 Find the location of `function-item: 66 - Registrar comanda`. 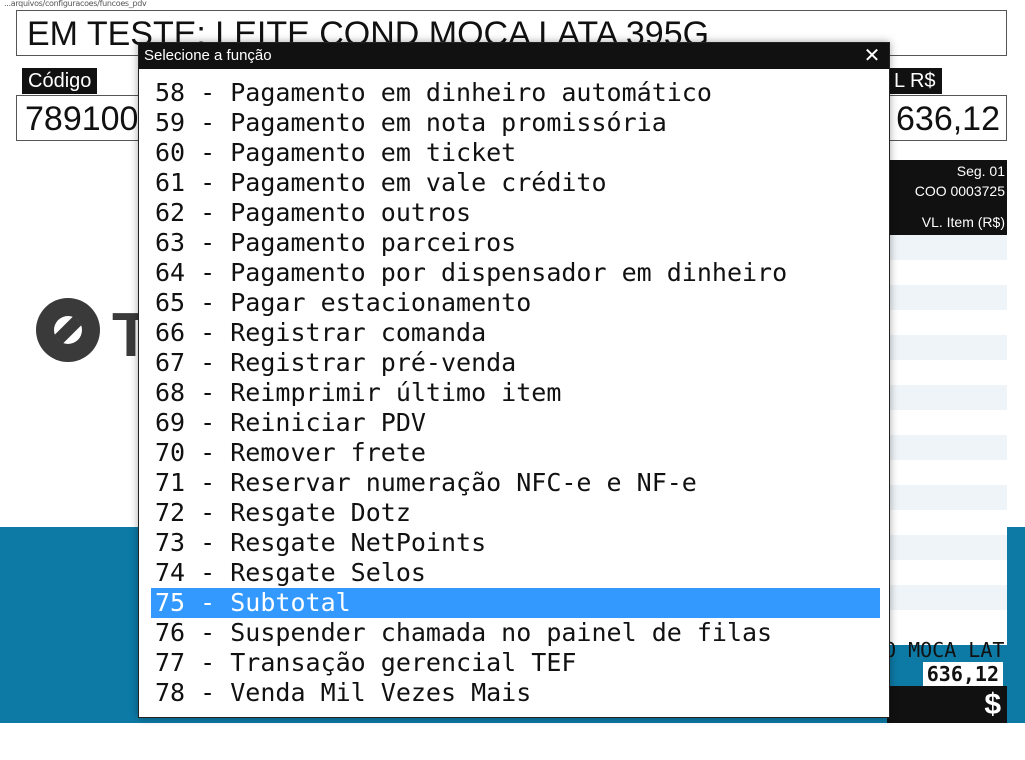

function-item: 66 - Registrar comanda is located at coordinates (515, 333).